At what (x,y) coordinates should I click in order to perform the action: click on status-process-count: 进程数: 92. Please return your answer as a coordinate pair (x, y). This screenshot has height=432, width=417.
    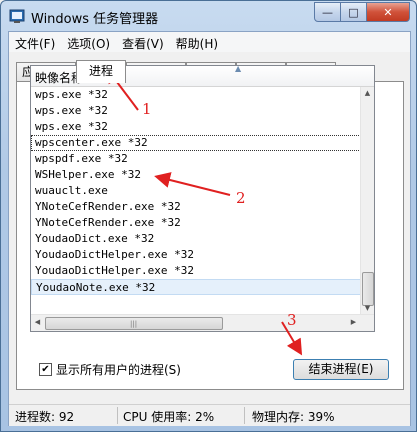
    Looking at the image, I should click on (45, 417).